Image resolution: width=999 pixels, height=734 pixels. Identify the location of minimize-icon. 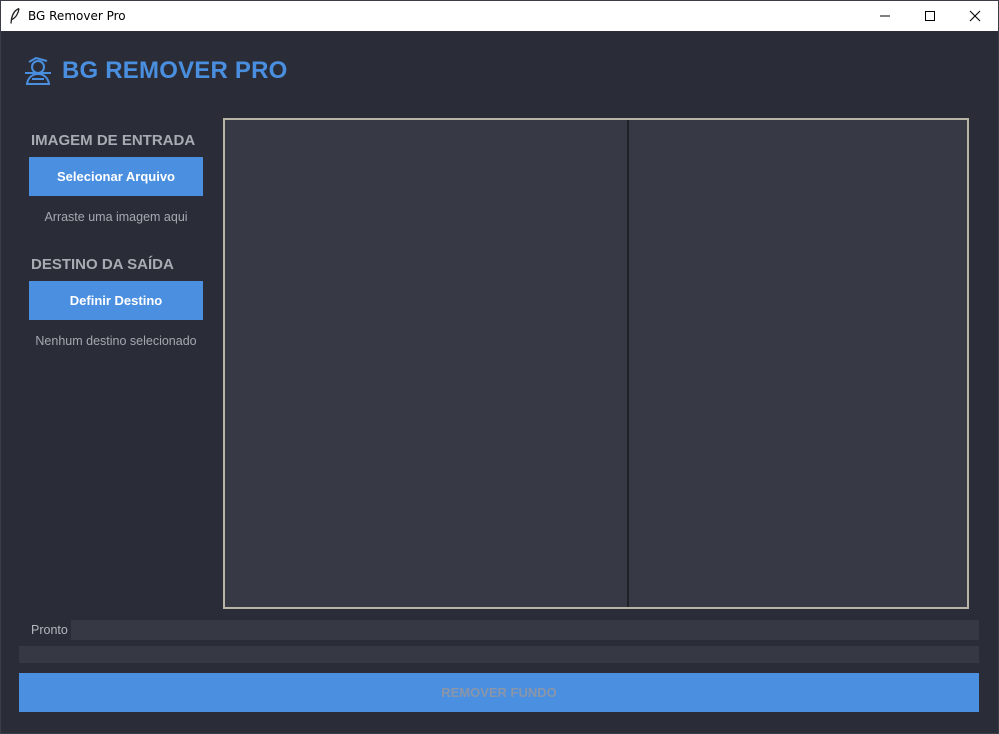
(885, 16).